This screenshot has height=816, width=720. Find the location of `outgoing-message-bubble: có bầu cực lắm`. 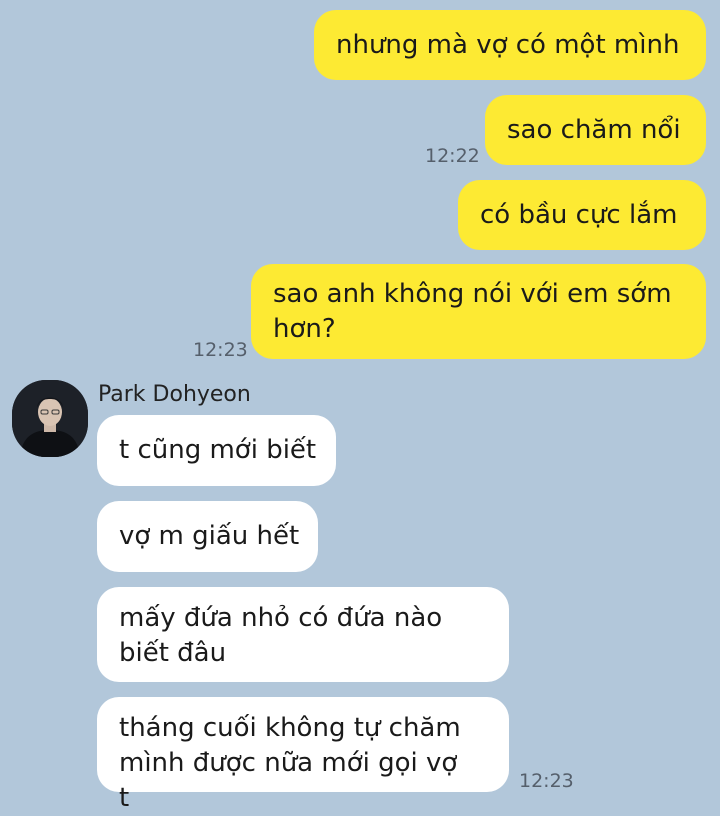

outgoing-message-bubble: có bầu cực lắm is located at coordinates (582, 215).